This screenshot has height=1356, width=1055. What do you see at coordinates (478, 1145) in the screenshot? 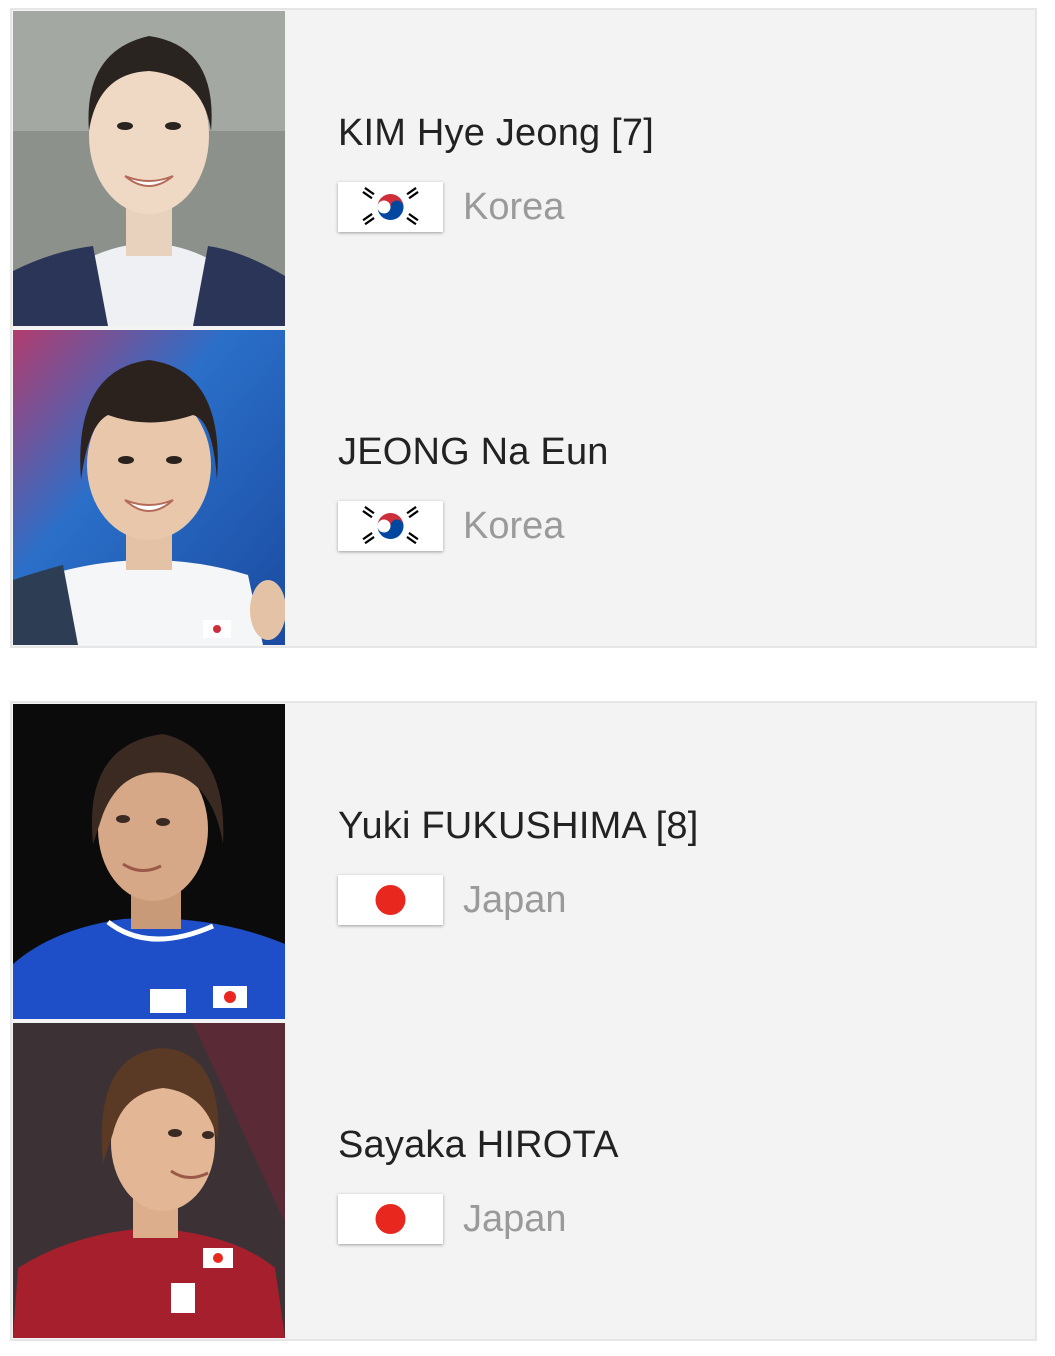
I see `player-name: Sayaka HIROTA` at bounding box center [478, 1145].